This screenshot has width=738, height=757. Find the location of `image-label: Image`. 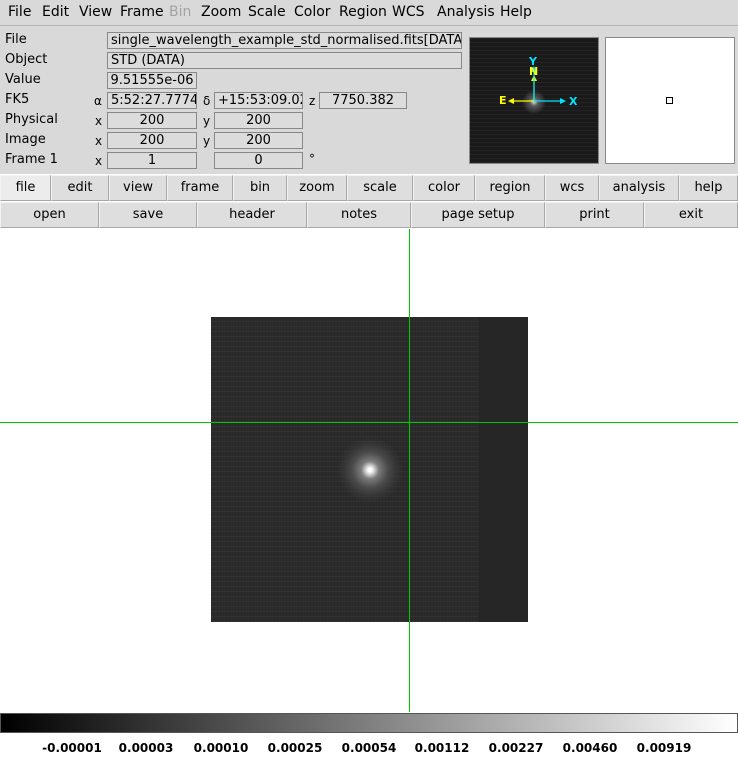

image-label: Image is located at coordinates (25, 139).